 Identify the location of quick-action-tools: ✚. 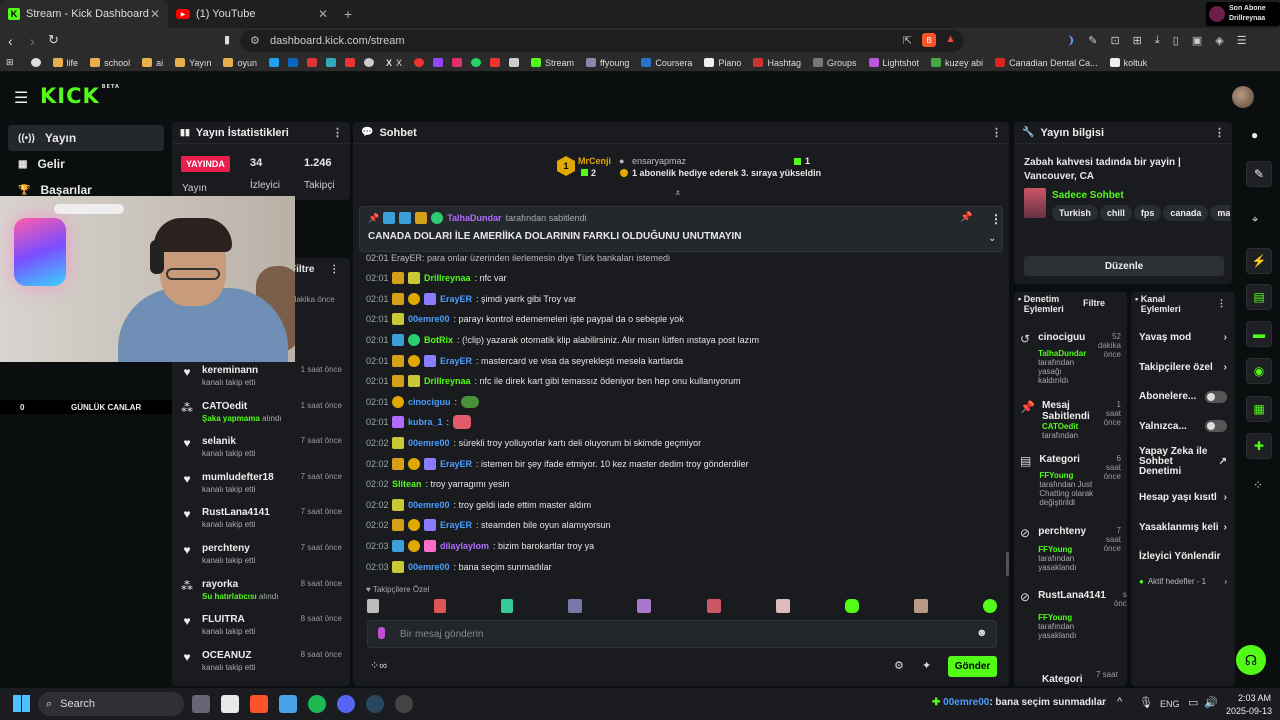
(1259, 446).